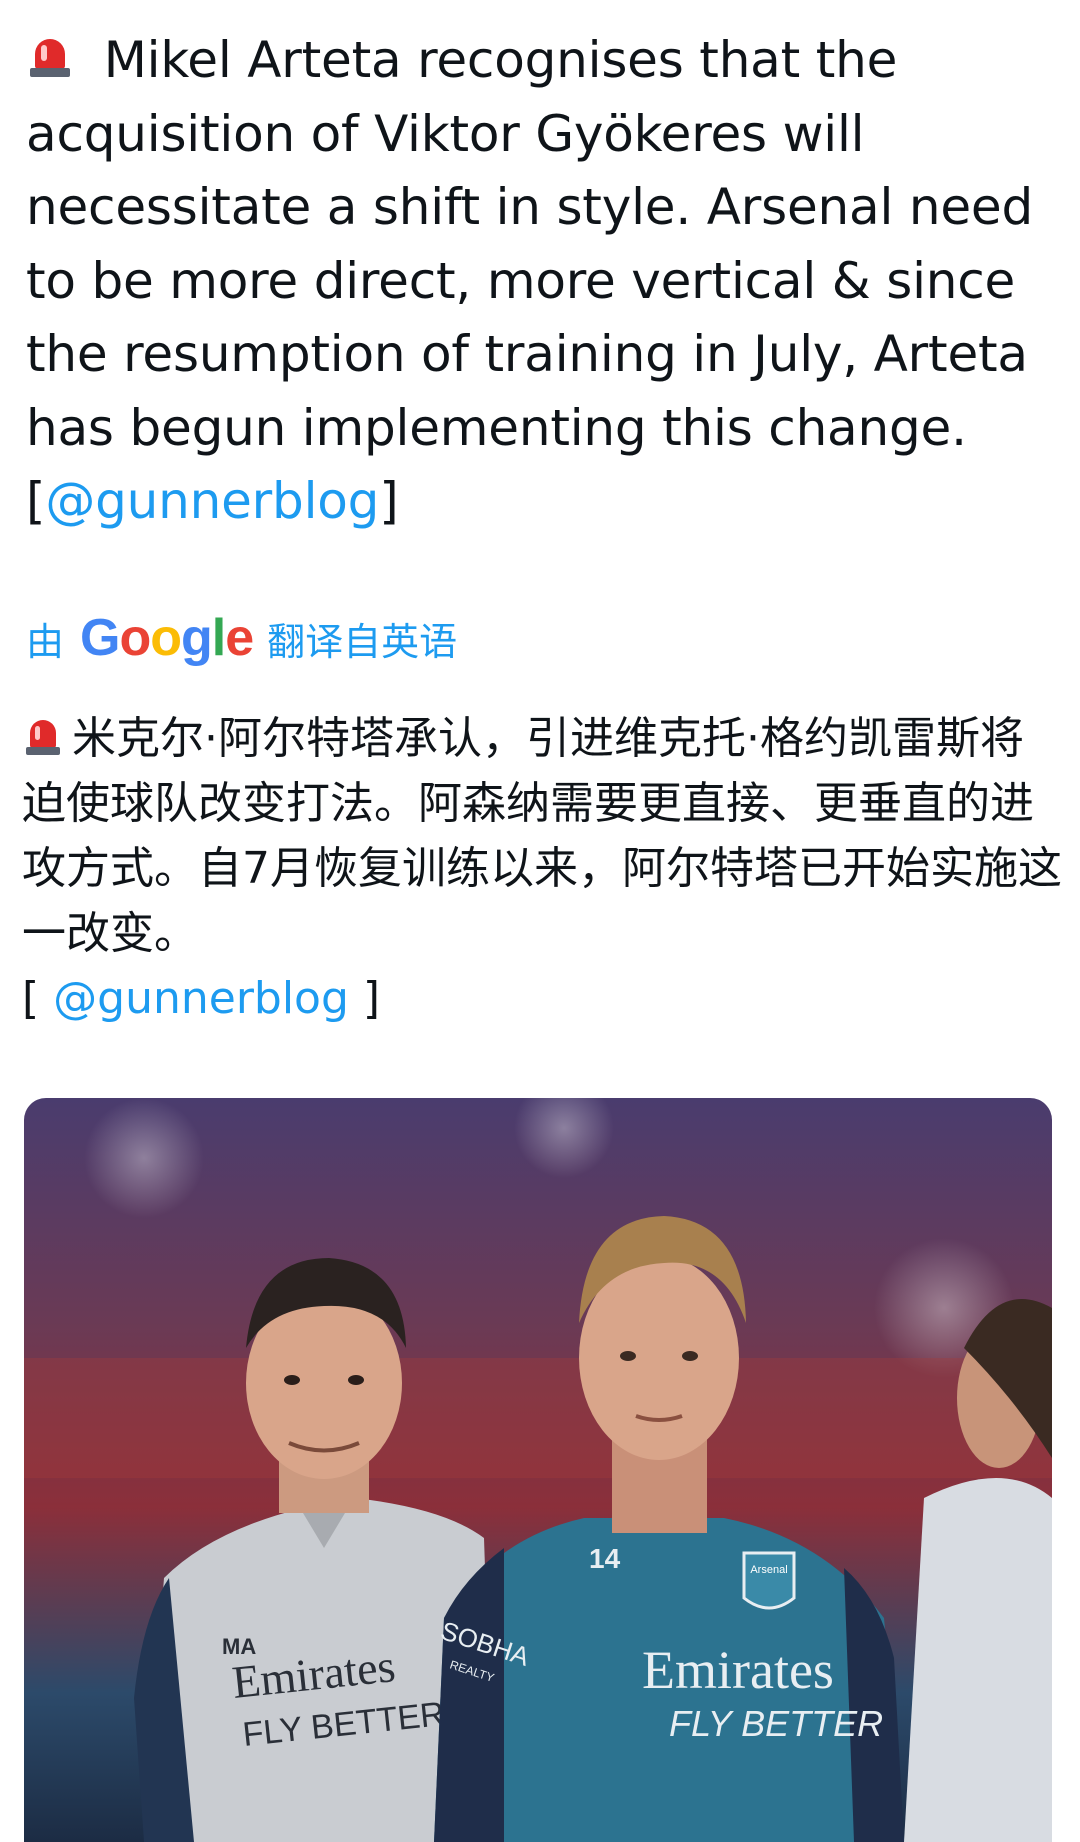  Describe the element at coordinates (738, 1670) in the screenshot. I see `right-shirt-sponsor: Emirates` at that location.